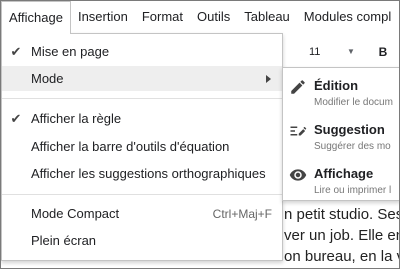 The width and height of the screenshot is (400, 269). What do you see at coordinates (298, 131) in the screenshot?
I see `suggest-edit-icon` at bounding box center [298, 131].